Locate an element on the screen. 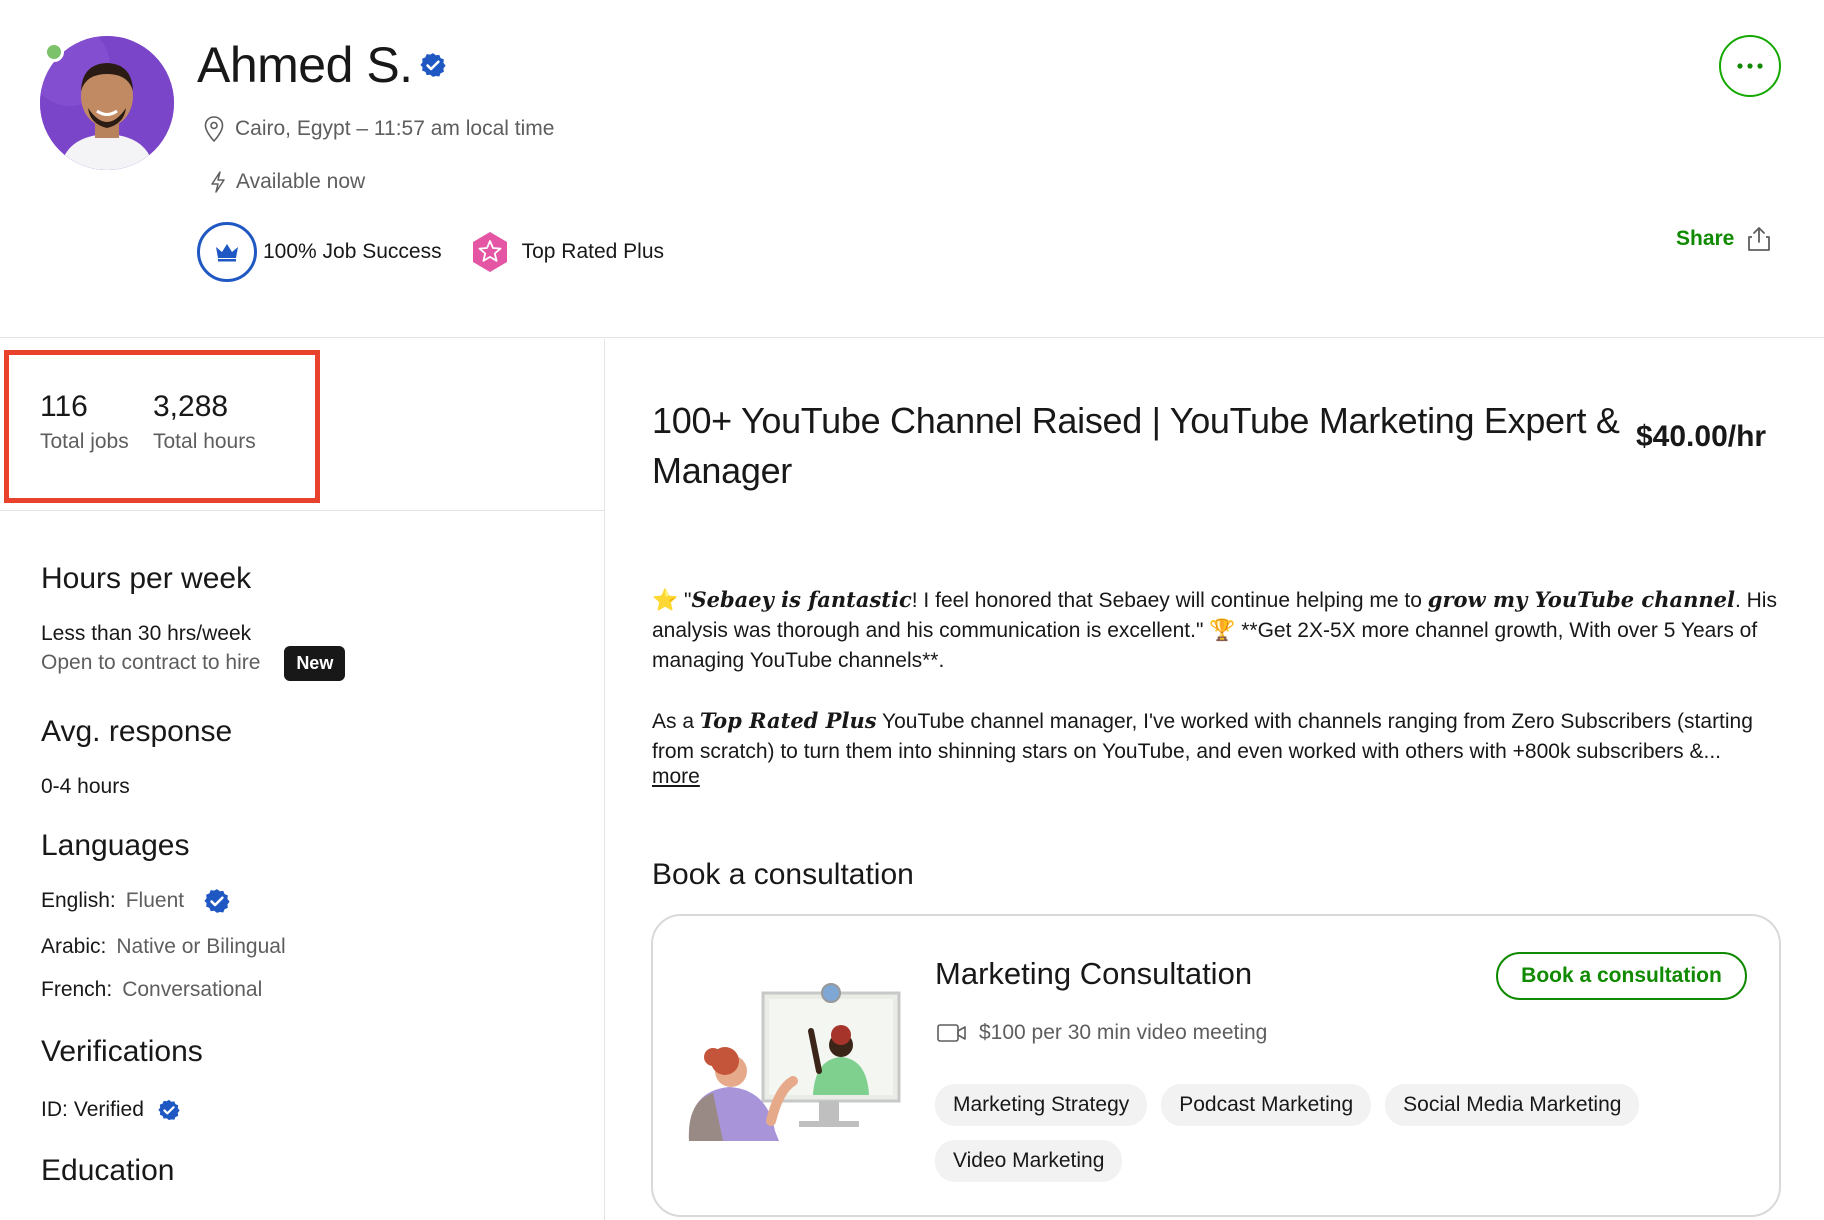 The image size is (1824, 1220). ellipsis-icon is located at coordinates (1750, 66).